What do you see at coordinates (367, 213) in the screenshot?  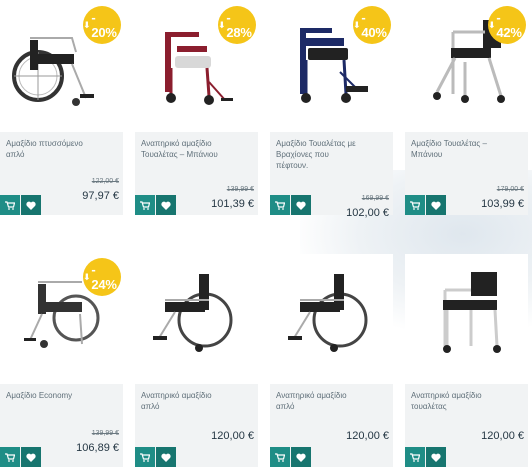 I see `price: 102,00 €` at bounding box center [367, 213].